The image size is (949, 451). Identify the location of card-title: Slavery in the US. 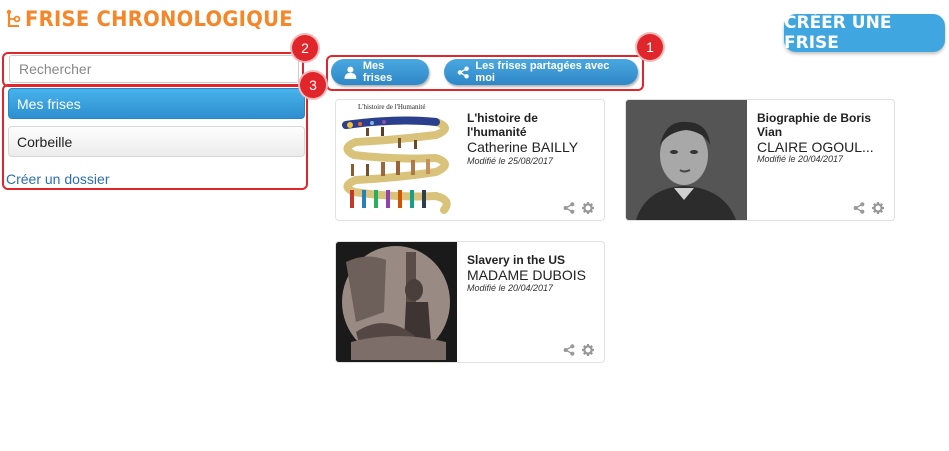
(516, 260).